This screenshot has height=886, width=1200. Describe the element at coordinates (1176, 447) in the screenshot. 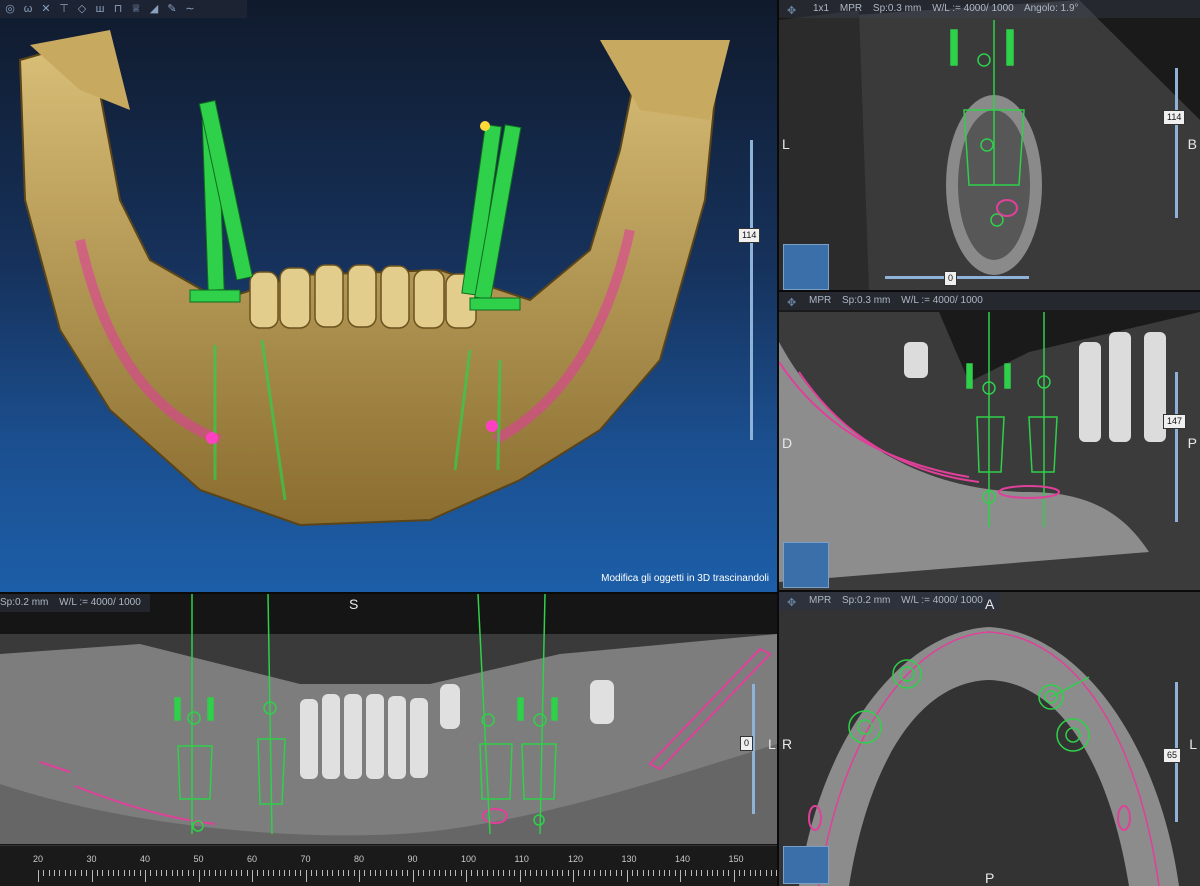

I see `sagittal-slice-slider` at that location.